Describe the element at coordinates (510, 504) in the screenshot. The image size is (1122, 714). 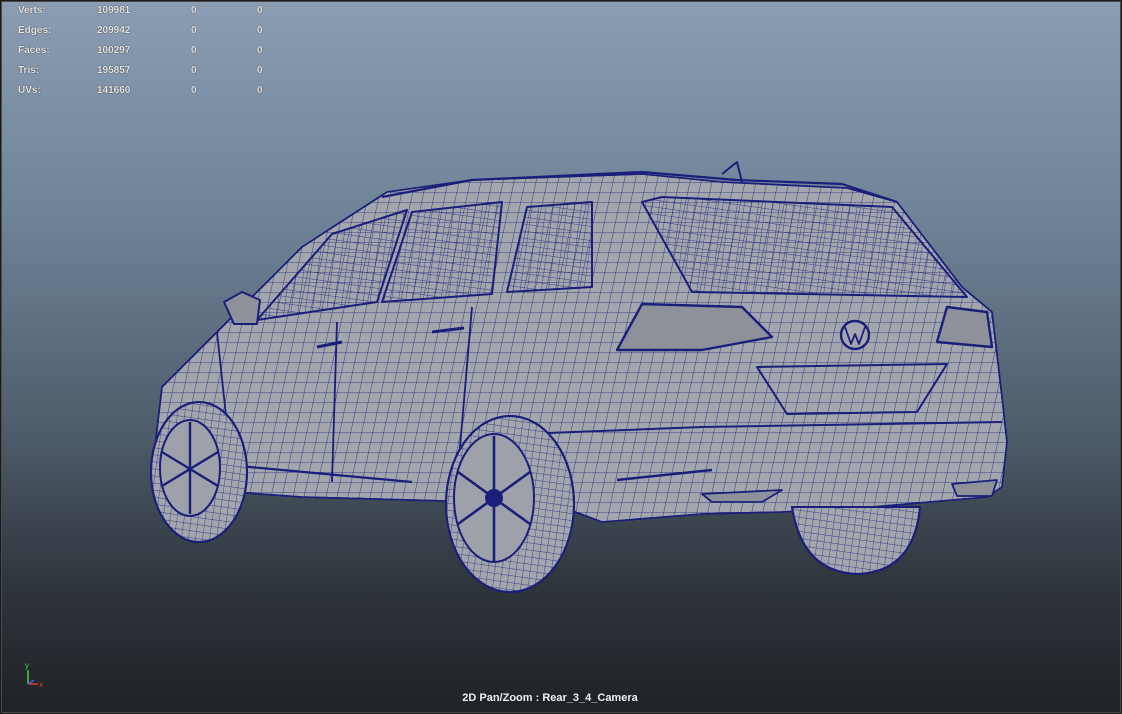
I see `rear-wheel` at that location.